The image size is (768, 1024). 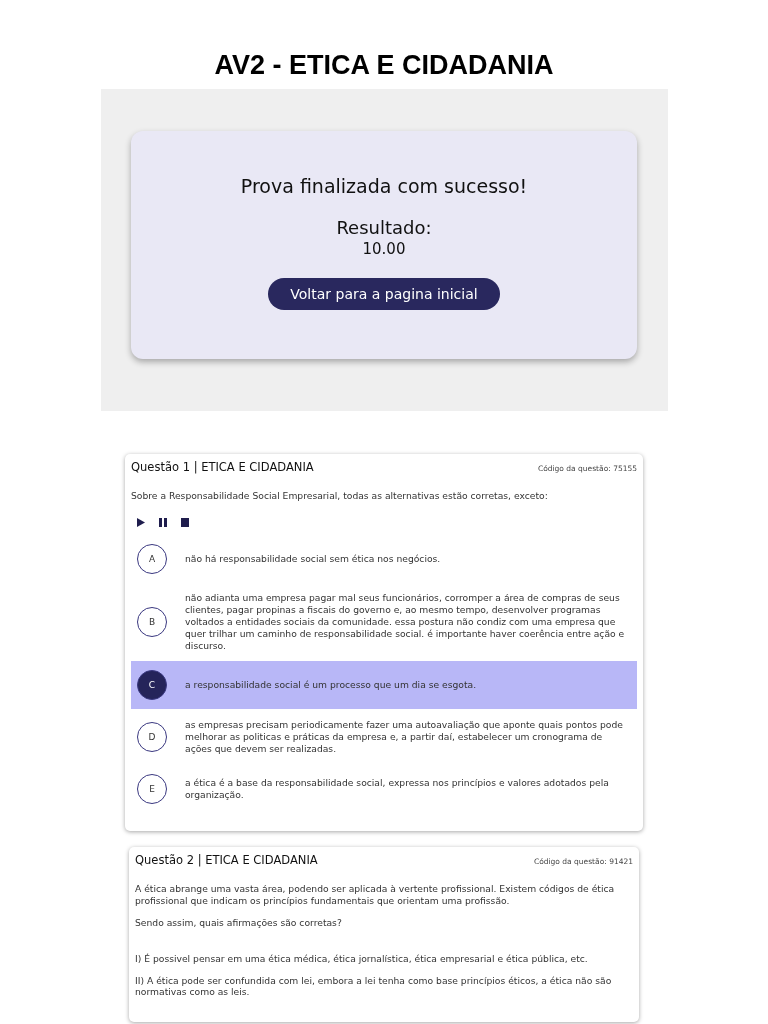 I want to click on question-title: Questão 2 | ETICA E CIDADANIA, so click(x=226, y=859).